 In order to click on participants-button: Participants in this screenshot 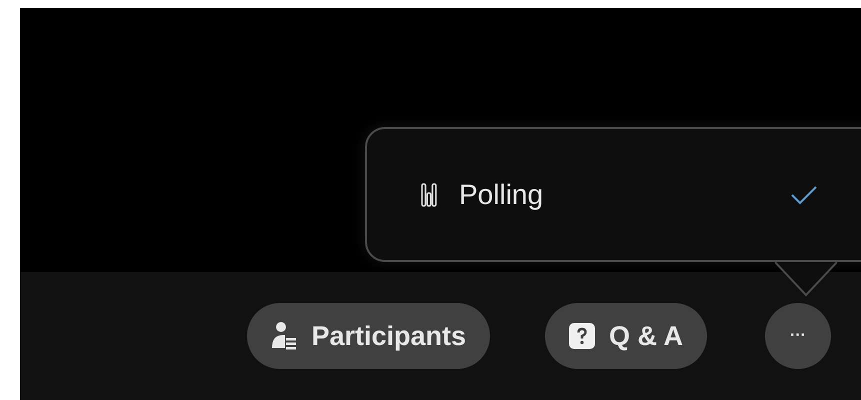, I will do `click(368, 336)`.